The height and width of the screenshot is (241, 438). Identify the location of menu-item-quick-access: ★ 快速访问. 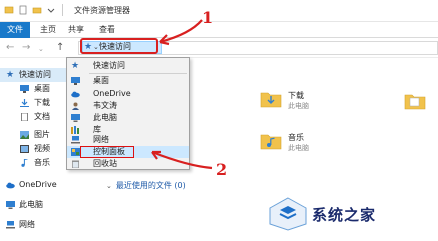
(128, 66).